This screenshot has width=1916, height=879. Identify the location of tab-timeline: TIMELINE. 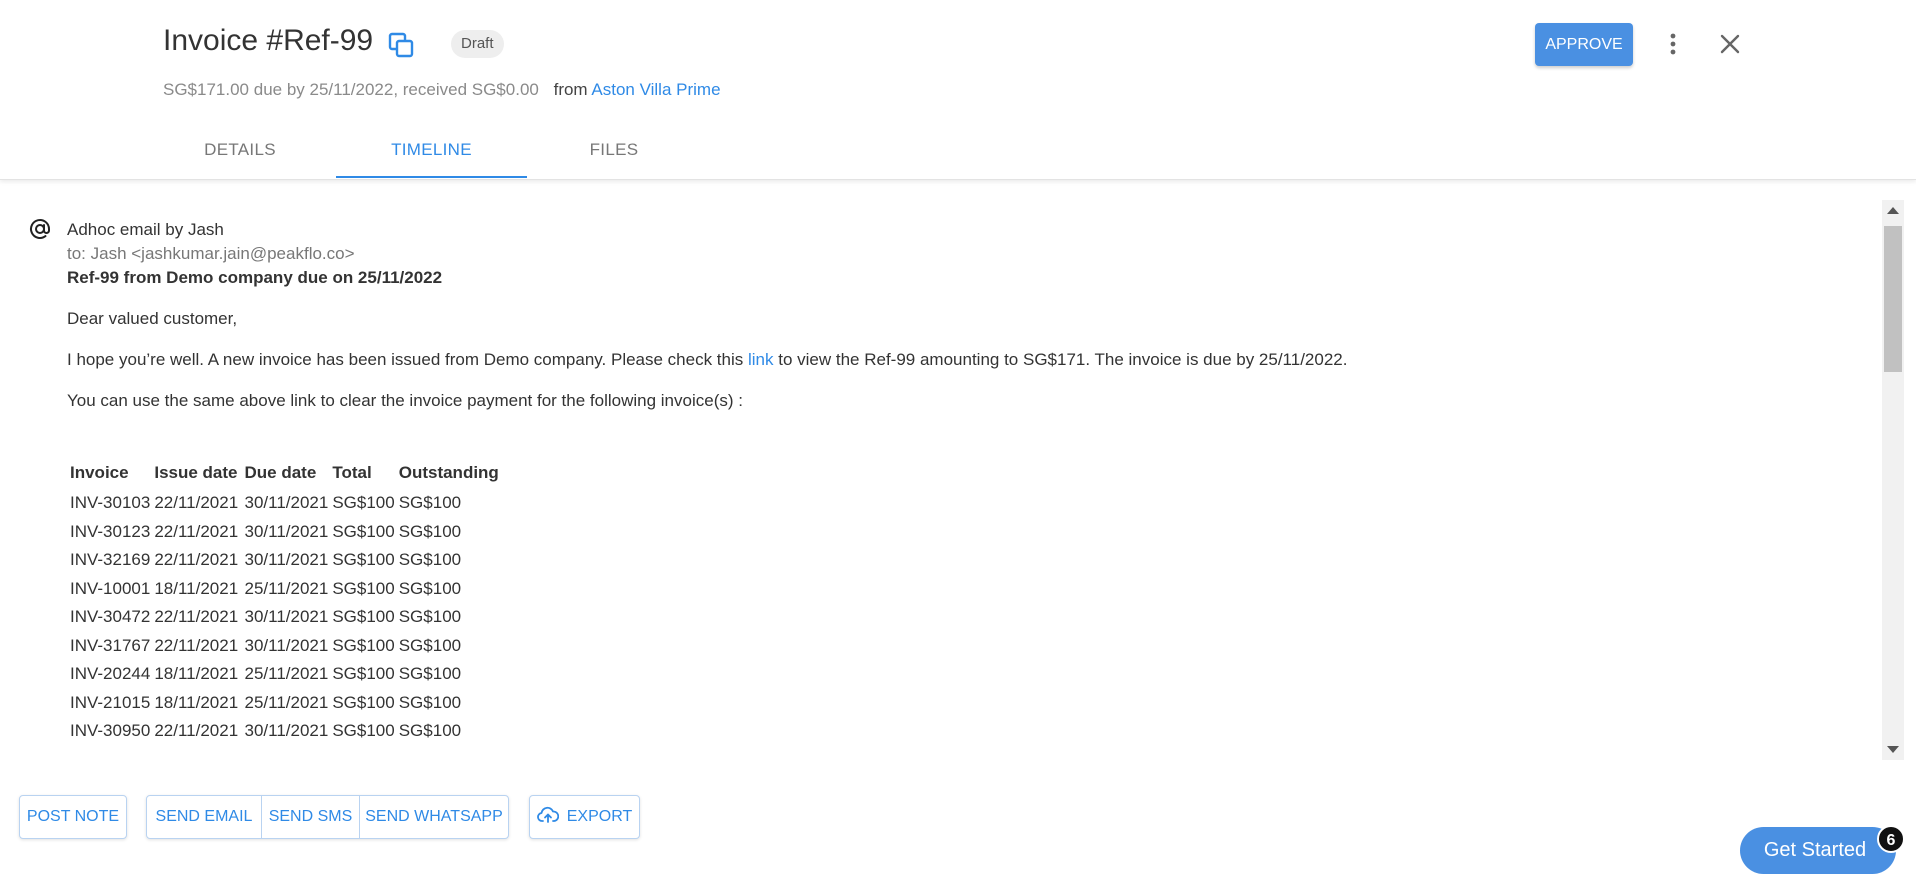
(431, 153).